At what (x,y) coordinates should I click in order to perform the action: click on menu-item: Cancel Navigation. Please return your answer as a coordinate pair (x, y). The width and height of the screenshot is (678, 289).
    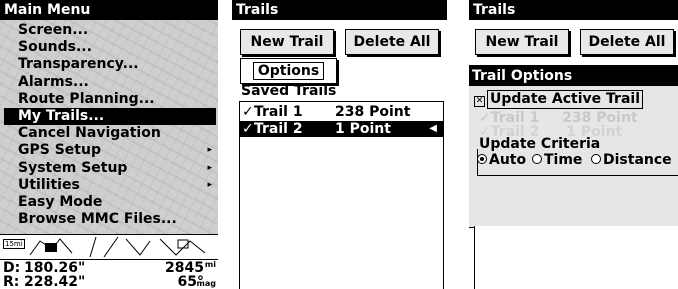
    Looking at the image, I should click on (110, 133).